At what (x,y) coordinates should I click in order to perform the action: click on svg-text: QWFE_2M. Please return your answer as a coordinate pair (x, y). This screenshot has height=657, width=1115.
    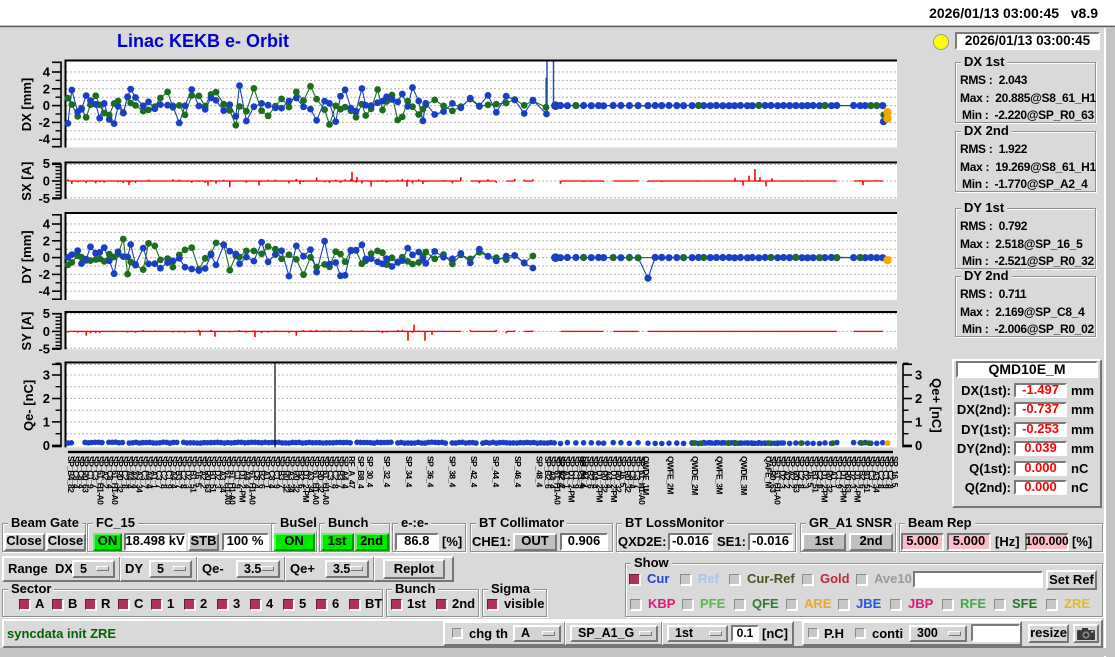
    Looking at the image, I should click on (671, 475).